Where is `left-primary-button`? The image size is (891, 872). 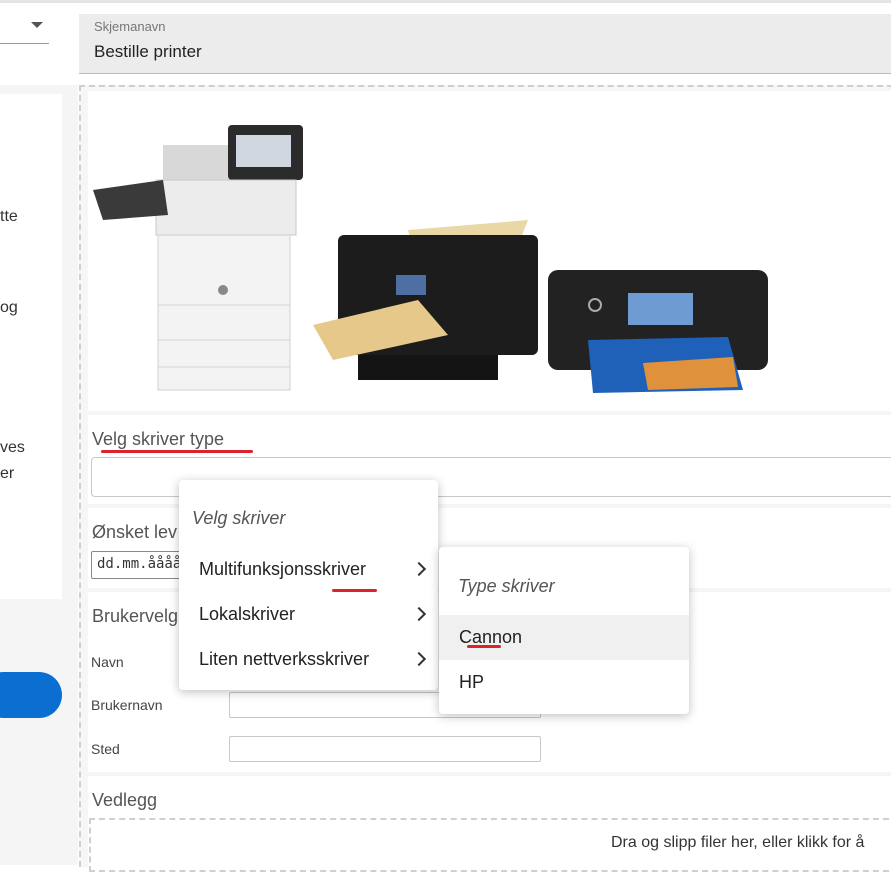
left-primary-button is located at coordinates (31, 695).